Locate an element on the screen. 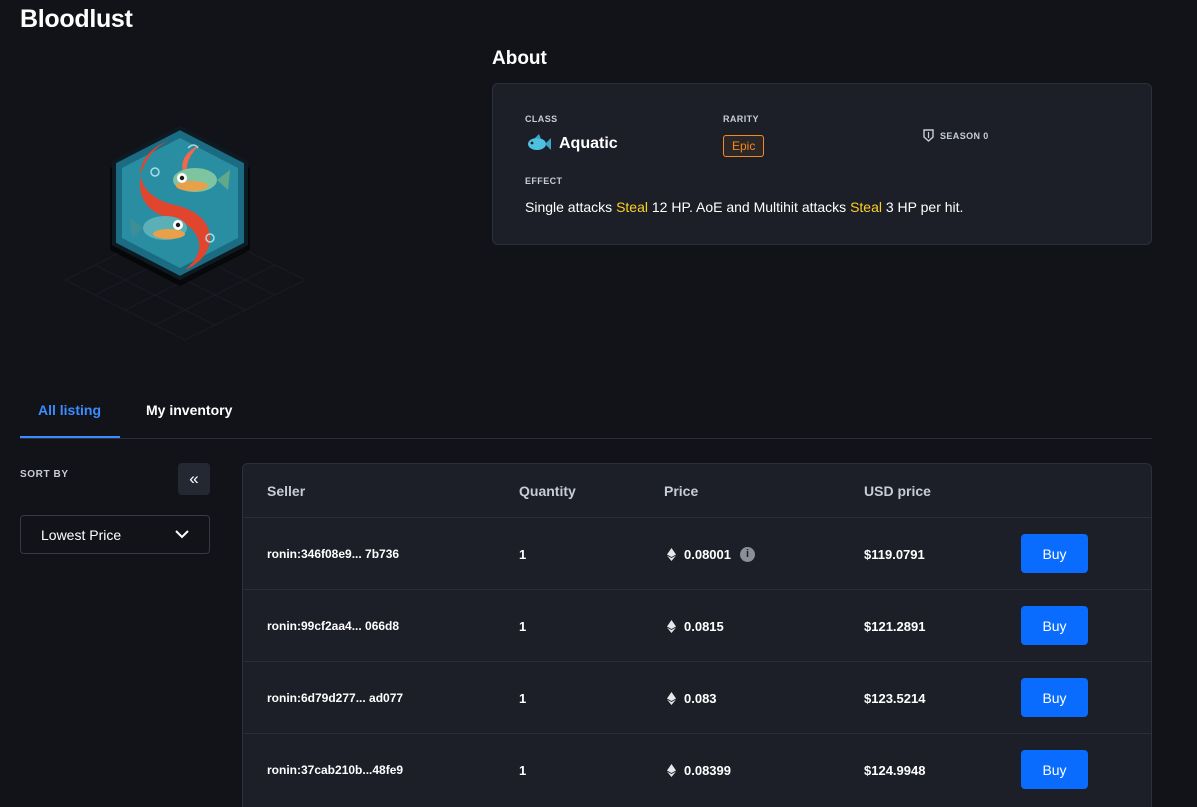 The image size is (1197, 807). class-label: CLASS is located at coordinates (541, 119).